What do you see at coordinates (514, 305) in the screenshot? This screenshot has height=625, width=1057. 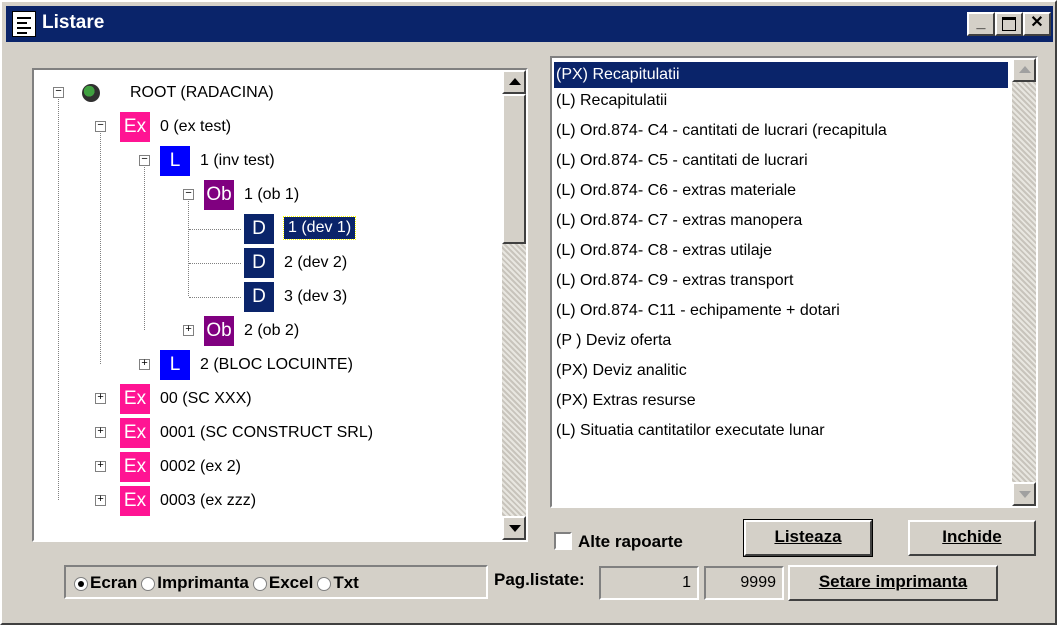 I see `tree-scrollbar` at bounding box center [514, 305].